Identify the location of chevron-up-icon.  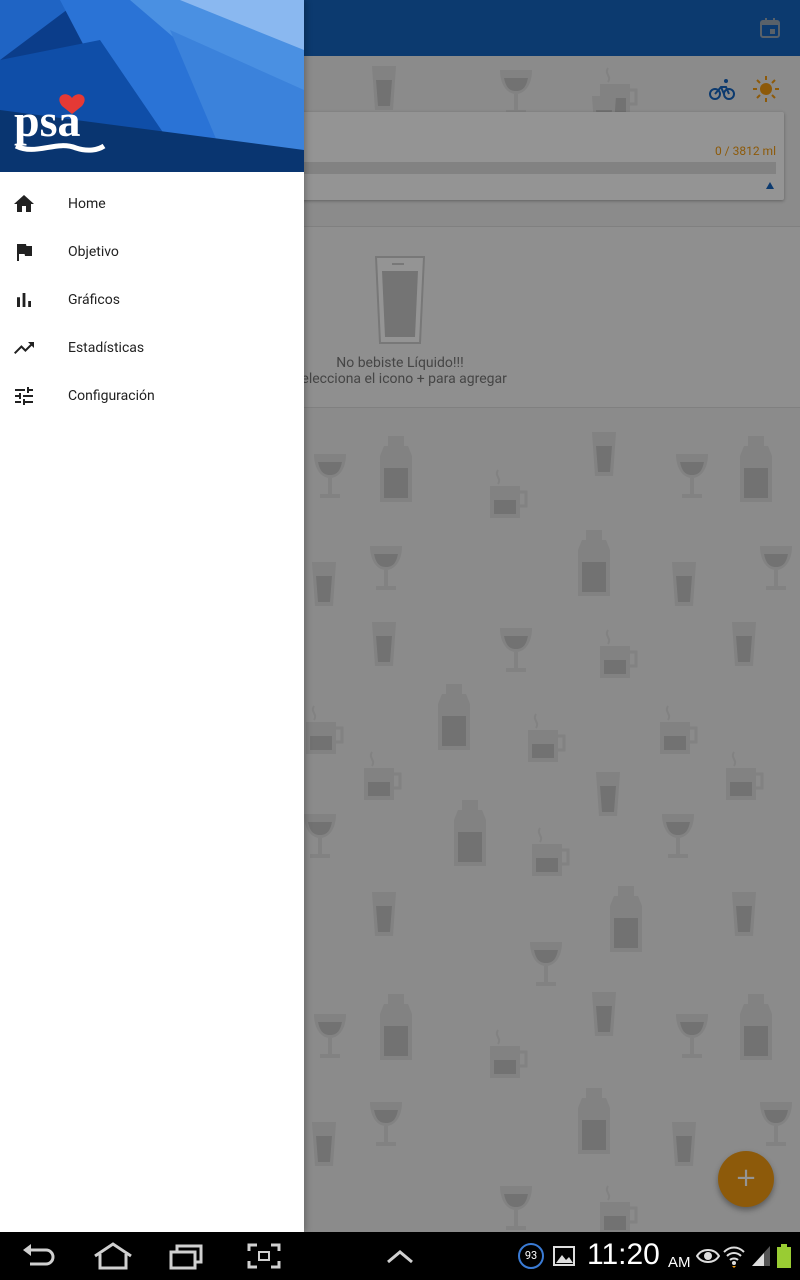
(400, 1256).